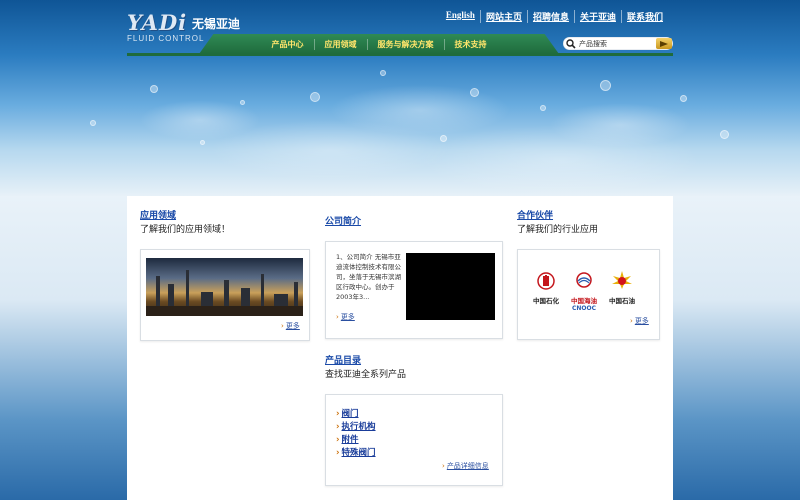 The image size is (800, 500). I want to click on nav-services: 服务与解决方案, so click(405, 44).